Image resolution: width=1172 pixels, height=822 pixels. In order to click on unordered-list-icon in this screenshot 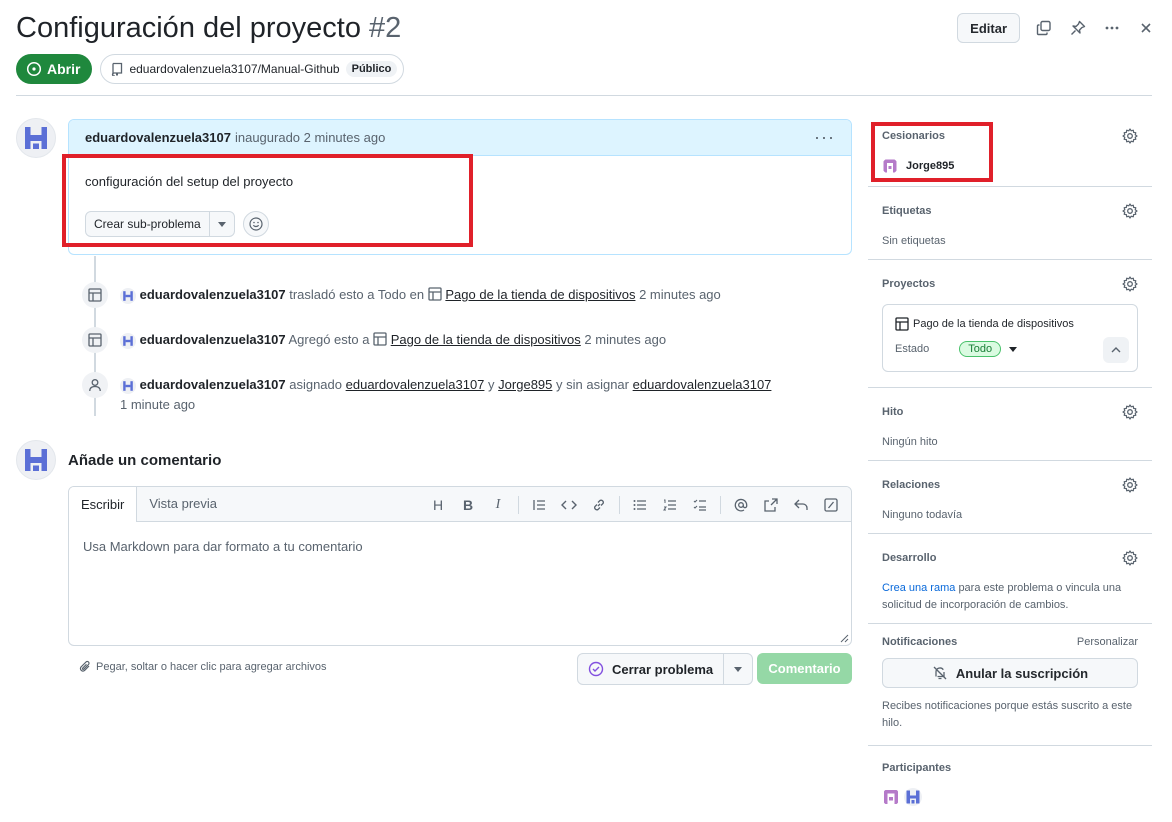, I will do `click(640, 505)`.